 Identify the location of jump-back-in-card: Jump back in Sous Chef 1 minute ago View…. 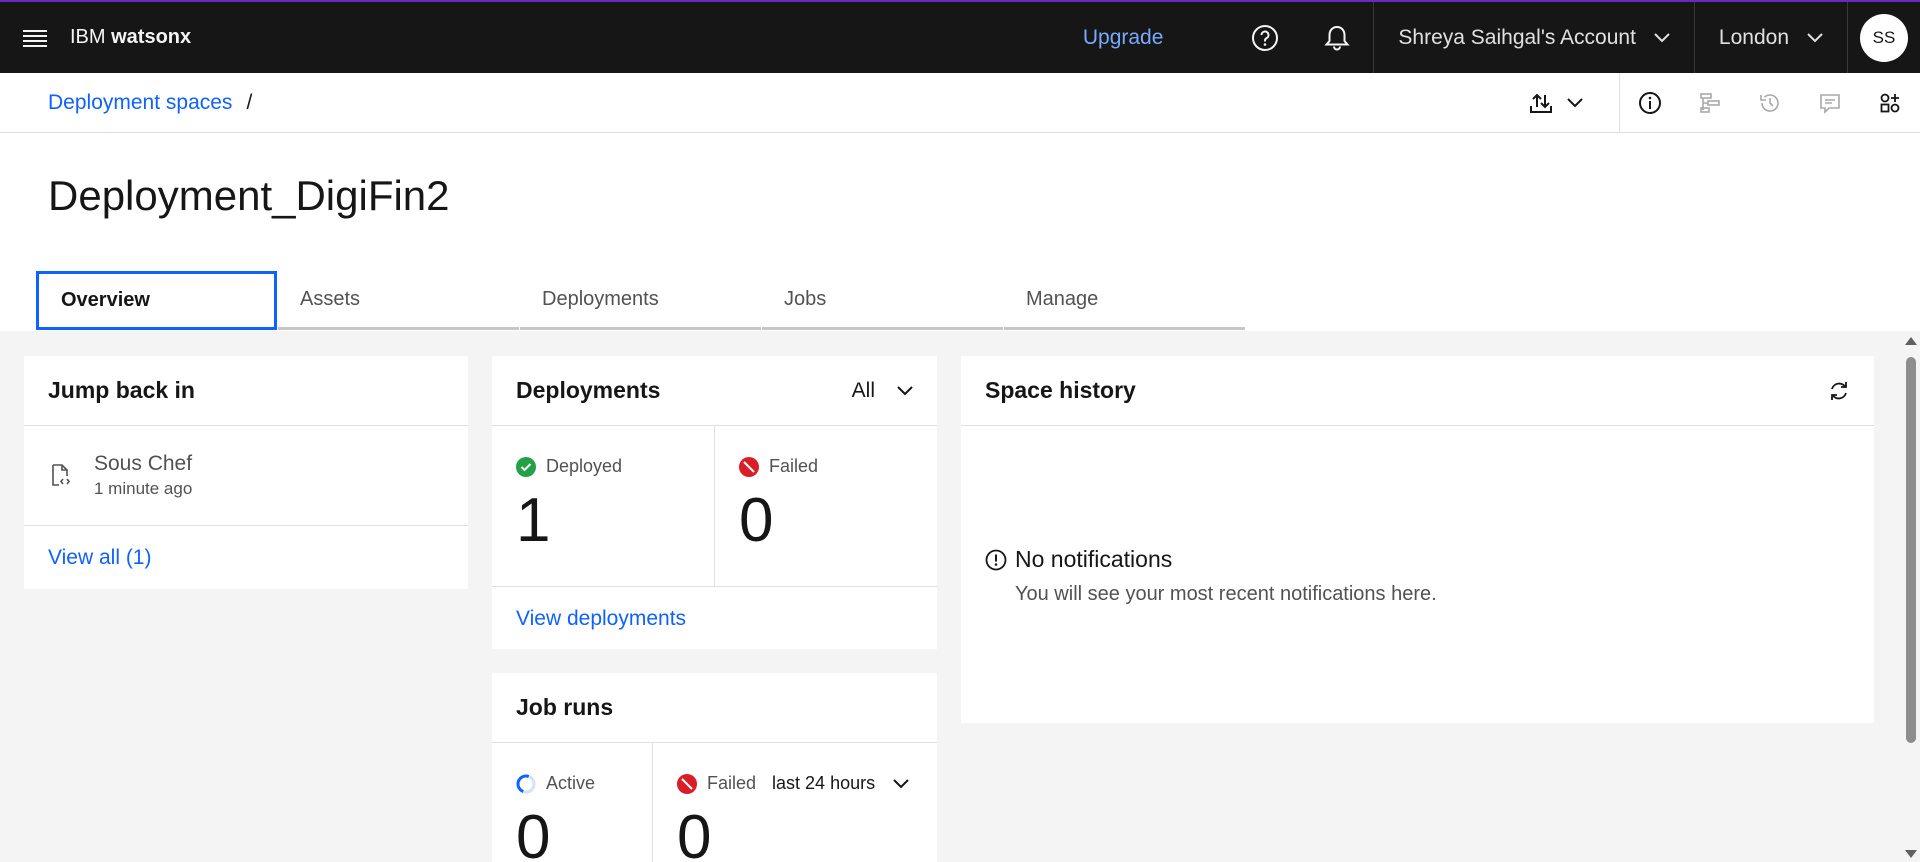
(246, 472).